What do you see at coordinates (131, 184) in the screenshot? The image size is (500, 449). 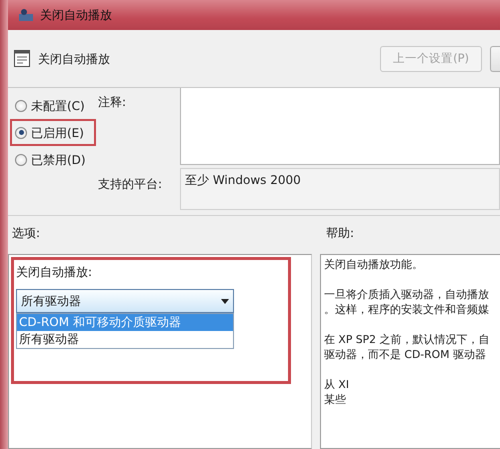 I see `platform-label: 支持的平台:` at bounding box center [131, 184].